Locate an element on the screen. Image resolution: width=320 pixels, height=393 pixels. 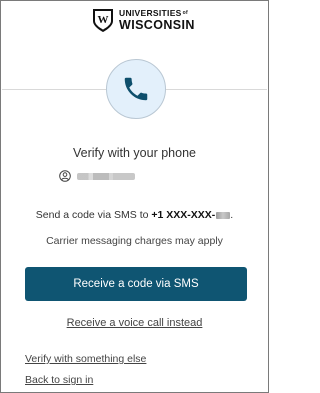
logo-text: UNIVERSITIESof WISCONSIN is located at coordinates (157, 20).